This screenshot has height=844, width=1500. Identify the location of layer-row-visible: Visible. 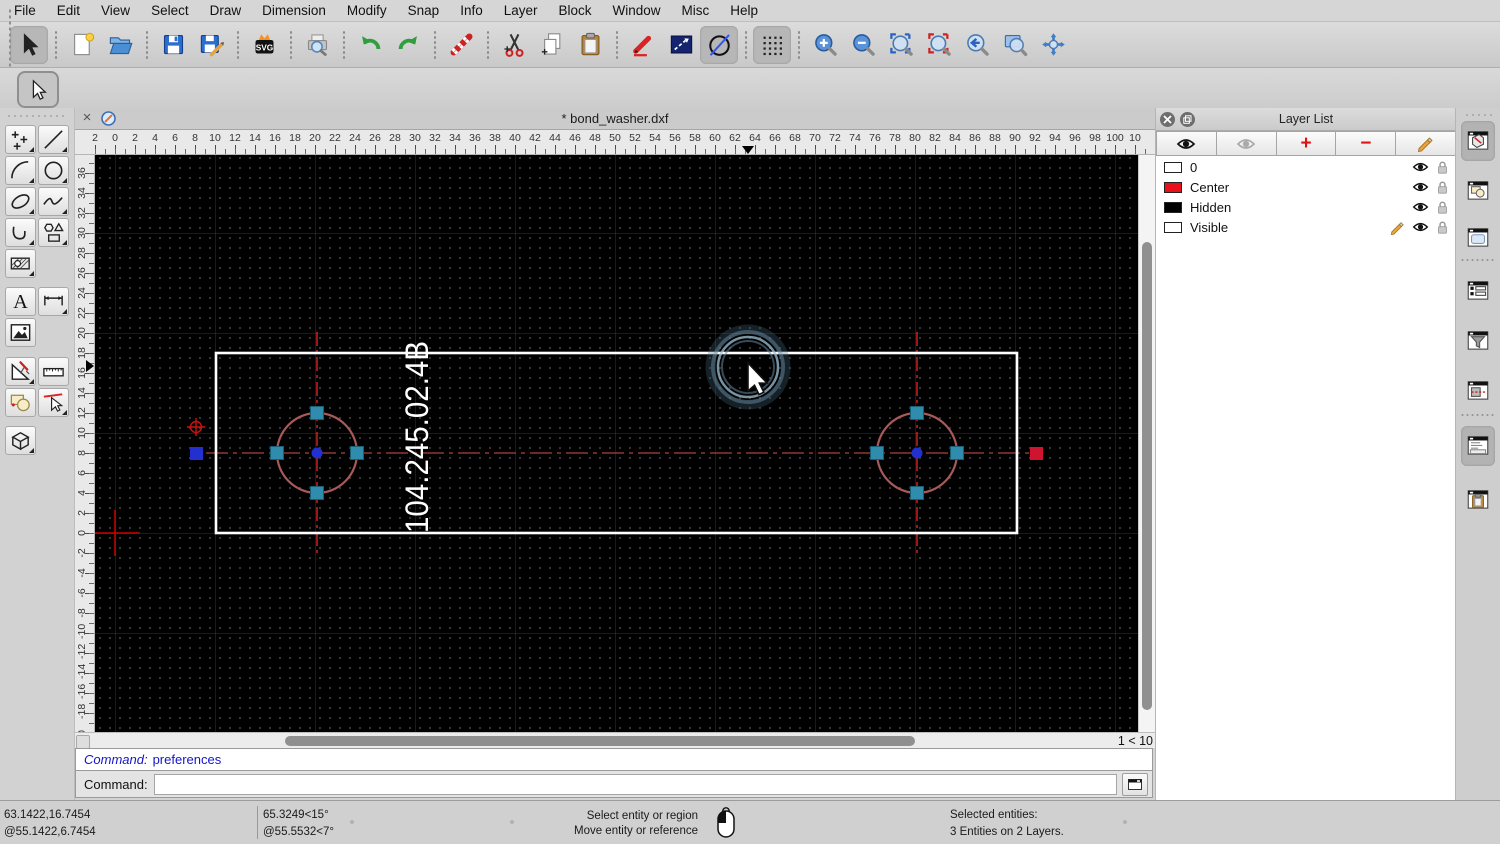
(1306, 227).